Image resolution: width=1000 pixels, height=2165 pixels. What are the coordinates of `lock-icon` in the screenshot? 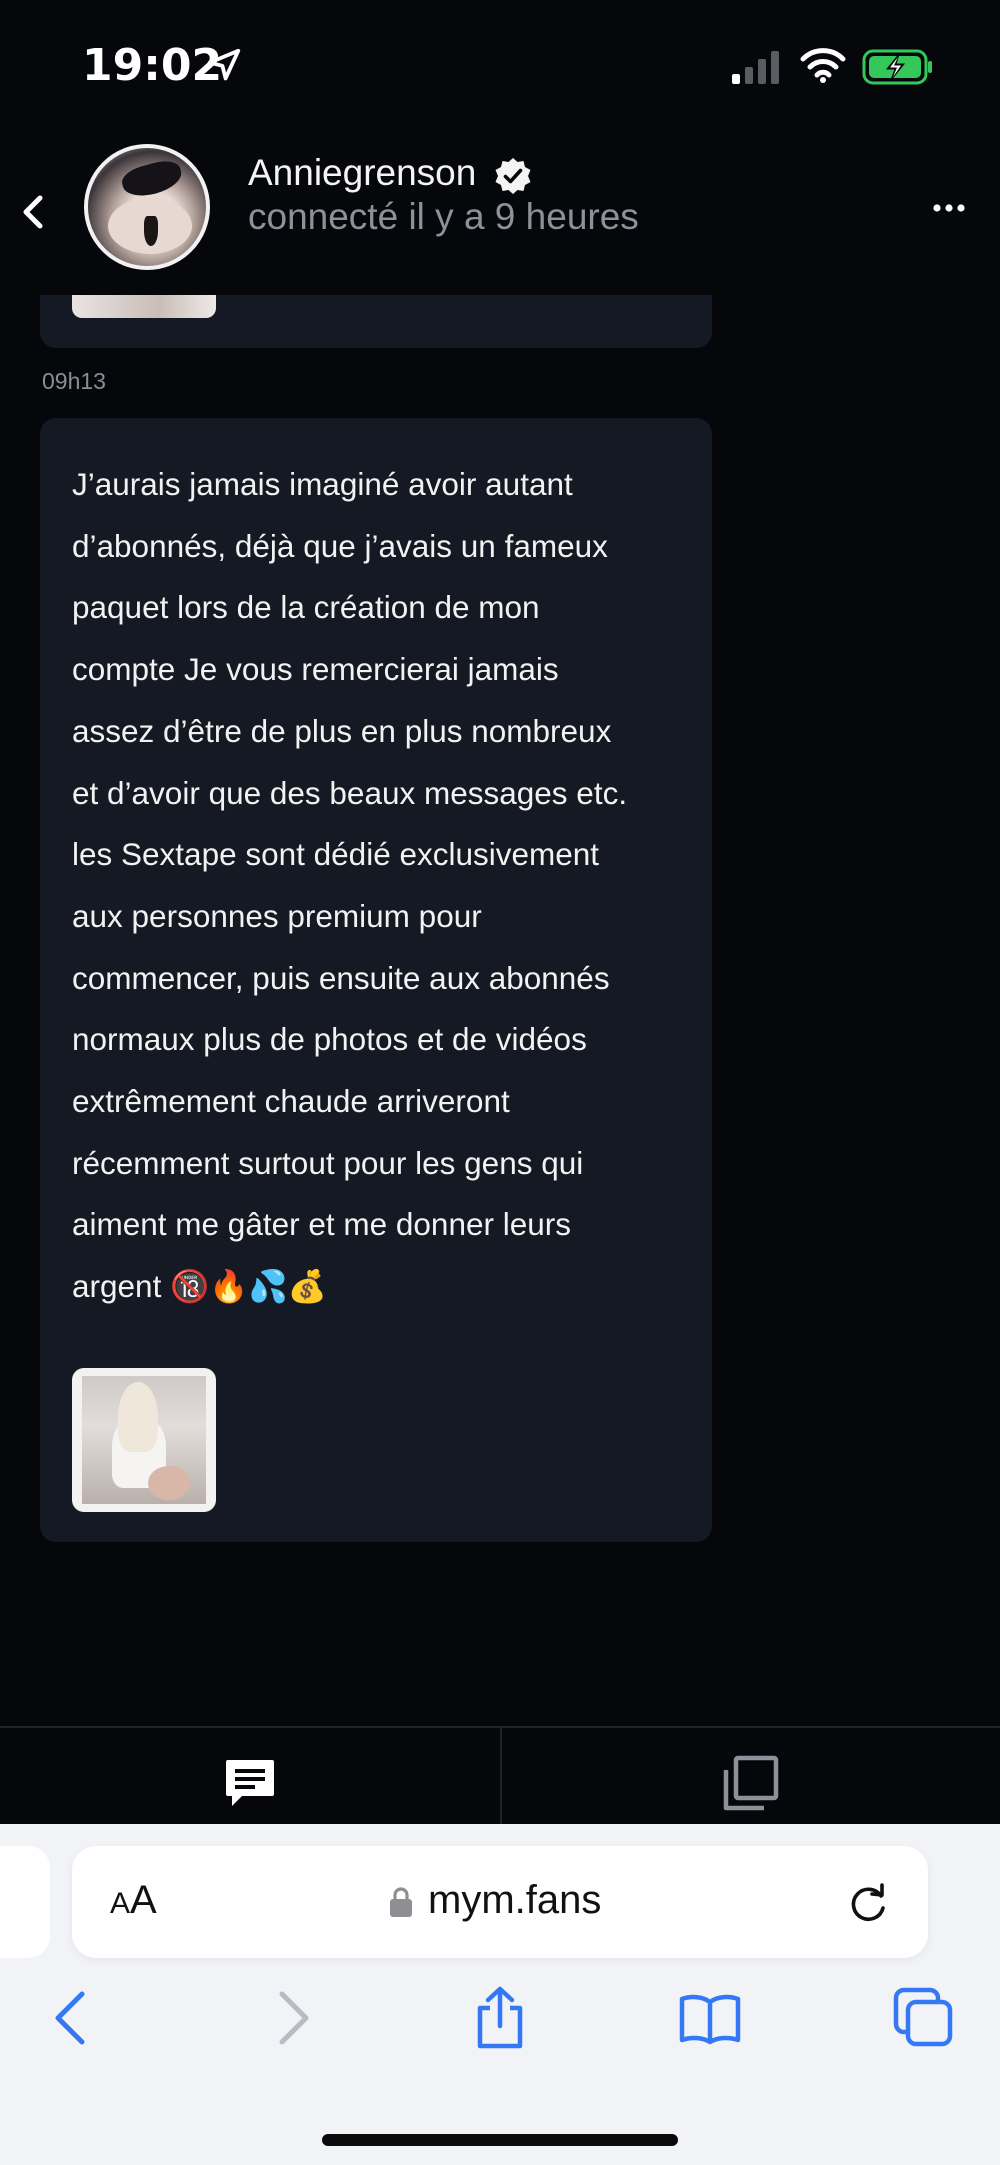 It's located at (401, 1902).